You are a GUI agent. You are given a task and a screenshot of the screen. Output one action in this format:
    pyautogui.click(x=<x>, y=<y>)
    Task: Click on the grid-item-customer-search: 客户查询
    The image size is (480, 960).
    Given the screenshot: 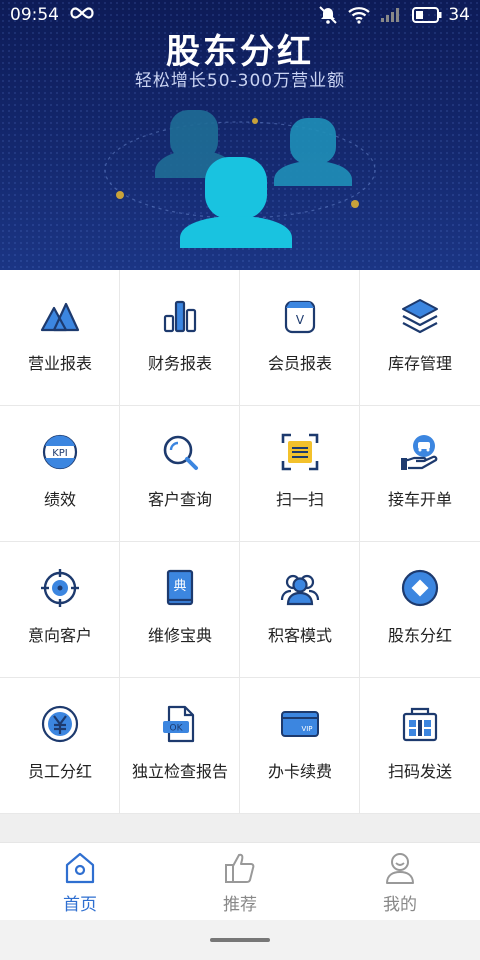 What is the action you would take?
    pyautogui.click(x=180, y=474)
    